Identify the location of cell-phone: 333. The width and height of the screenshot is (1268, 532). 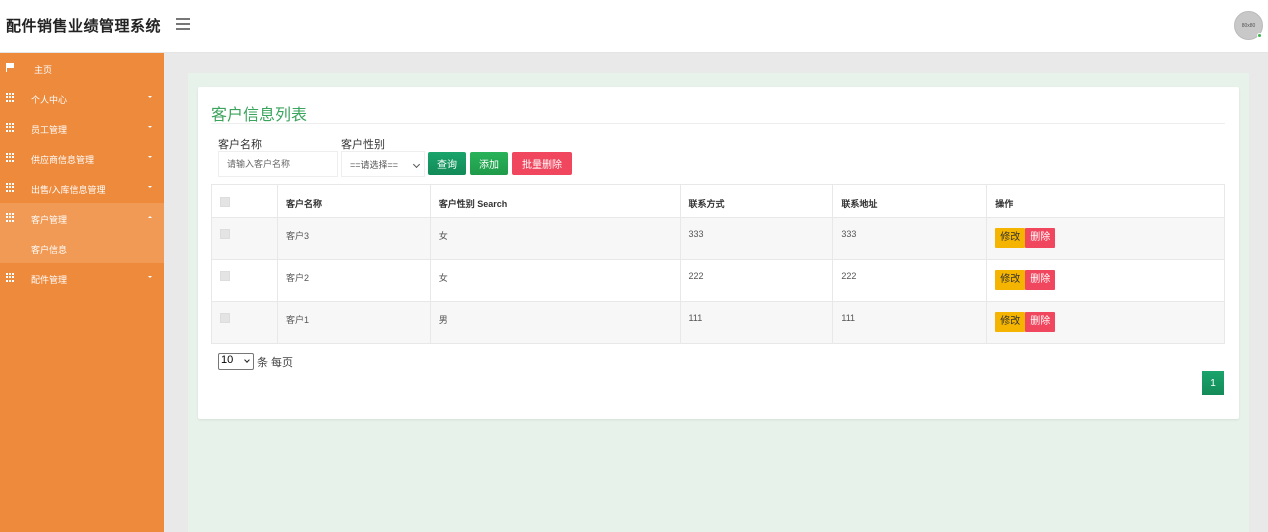
(756, 238).